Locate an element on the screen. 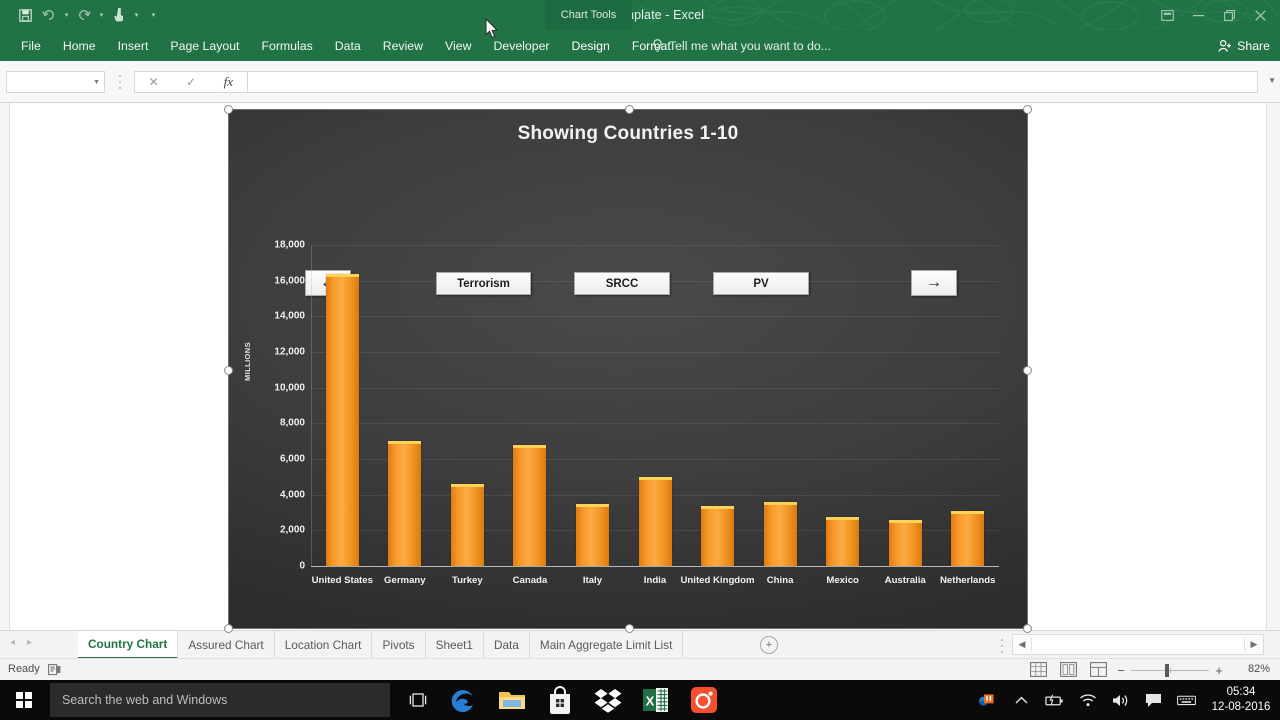  zoom-track is located at coordinates (1170, 670).